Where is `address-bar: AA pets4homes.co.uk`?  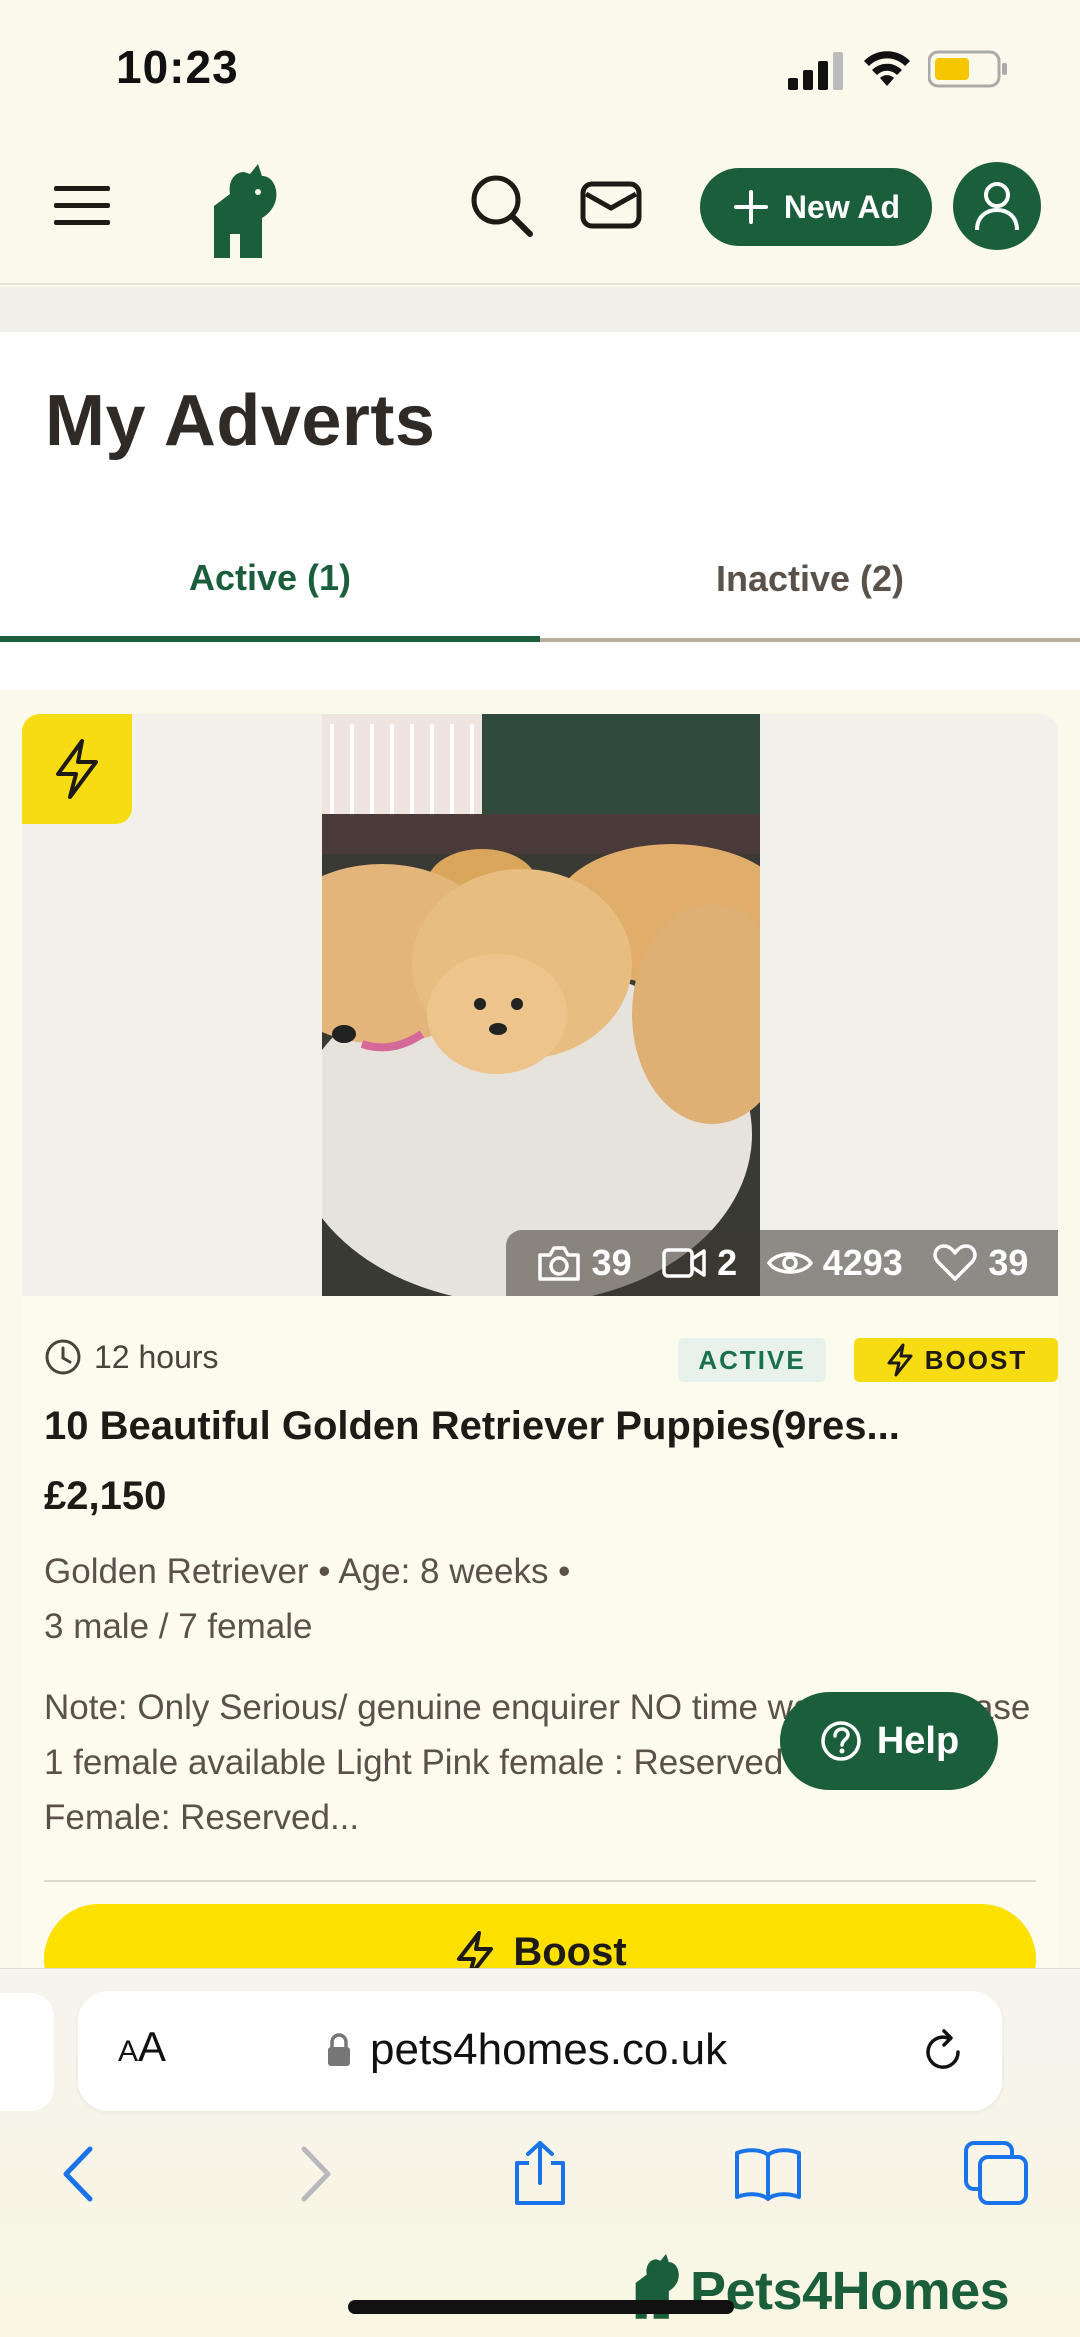
address-bar: AA pets4homes.co.uk is located at coordinates (540, 2051).